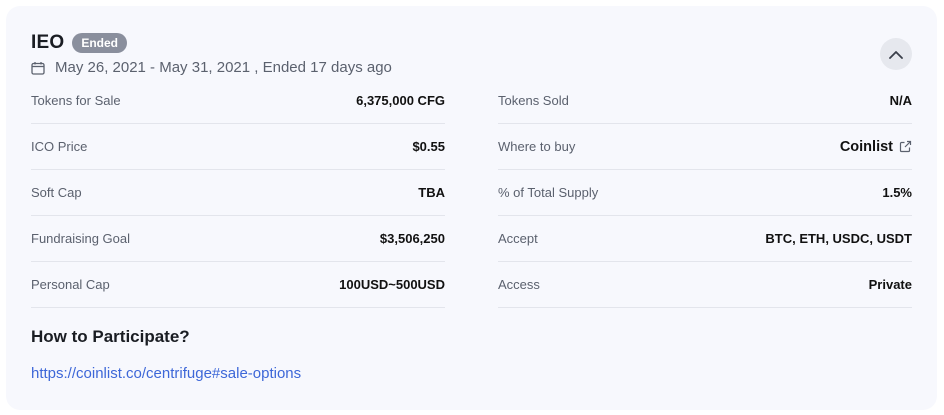 The height and width of the screenshot is (415, 944). I want to click on detail-value: 6,375,000 CFG, so click(400, 100).